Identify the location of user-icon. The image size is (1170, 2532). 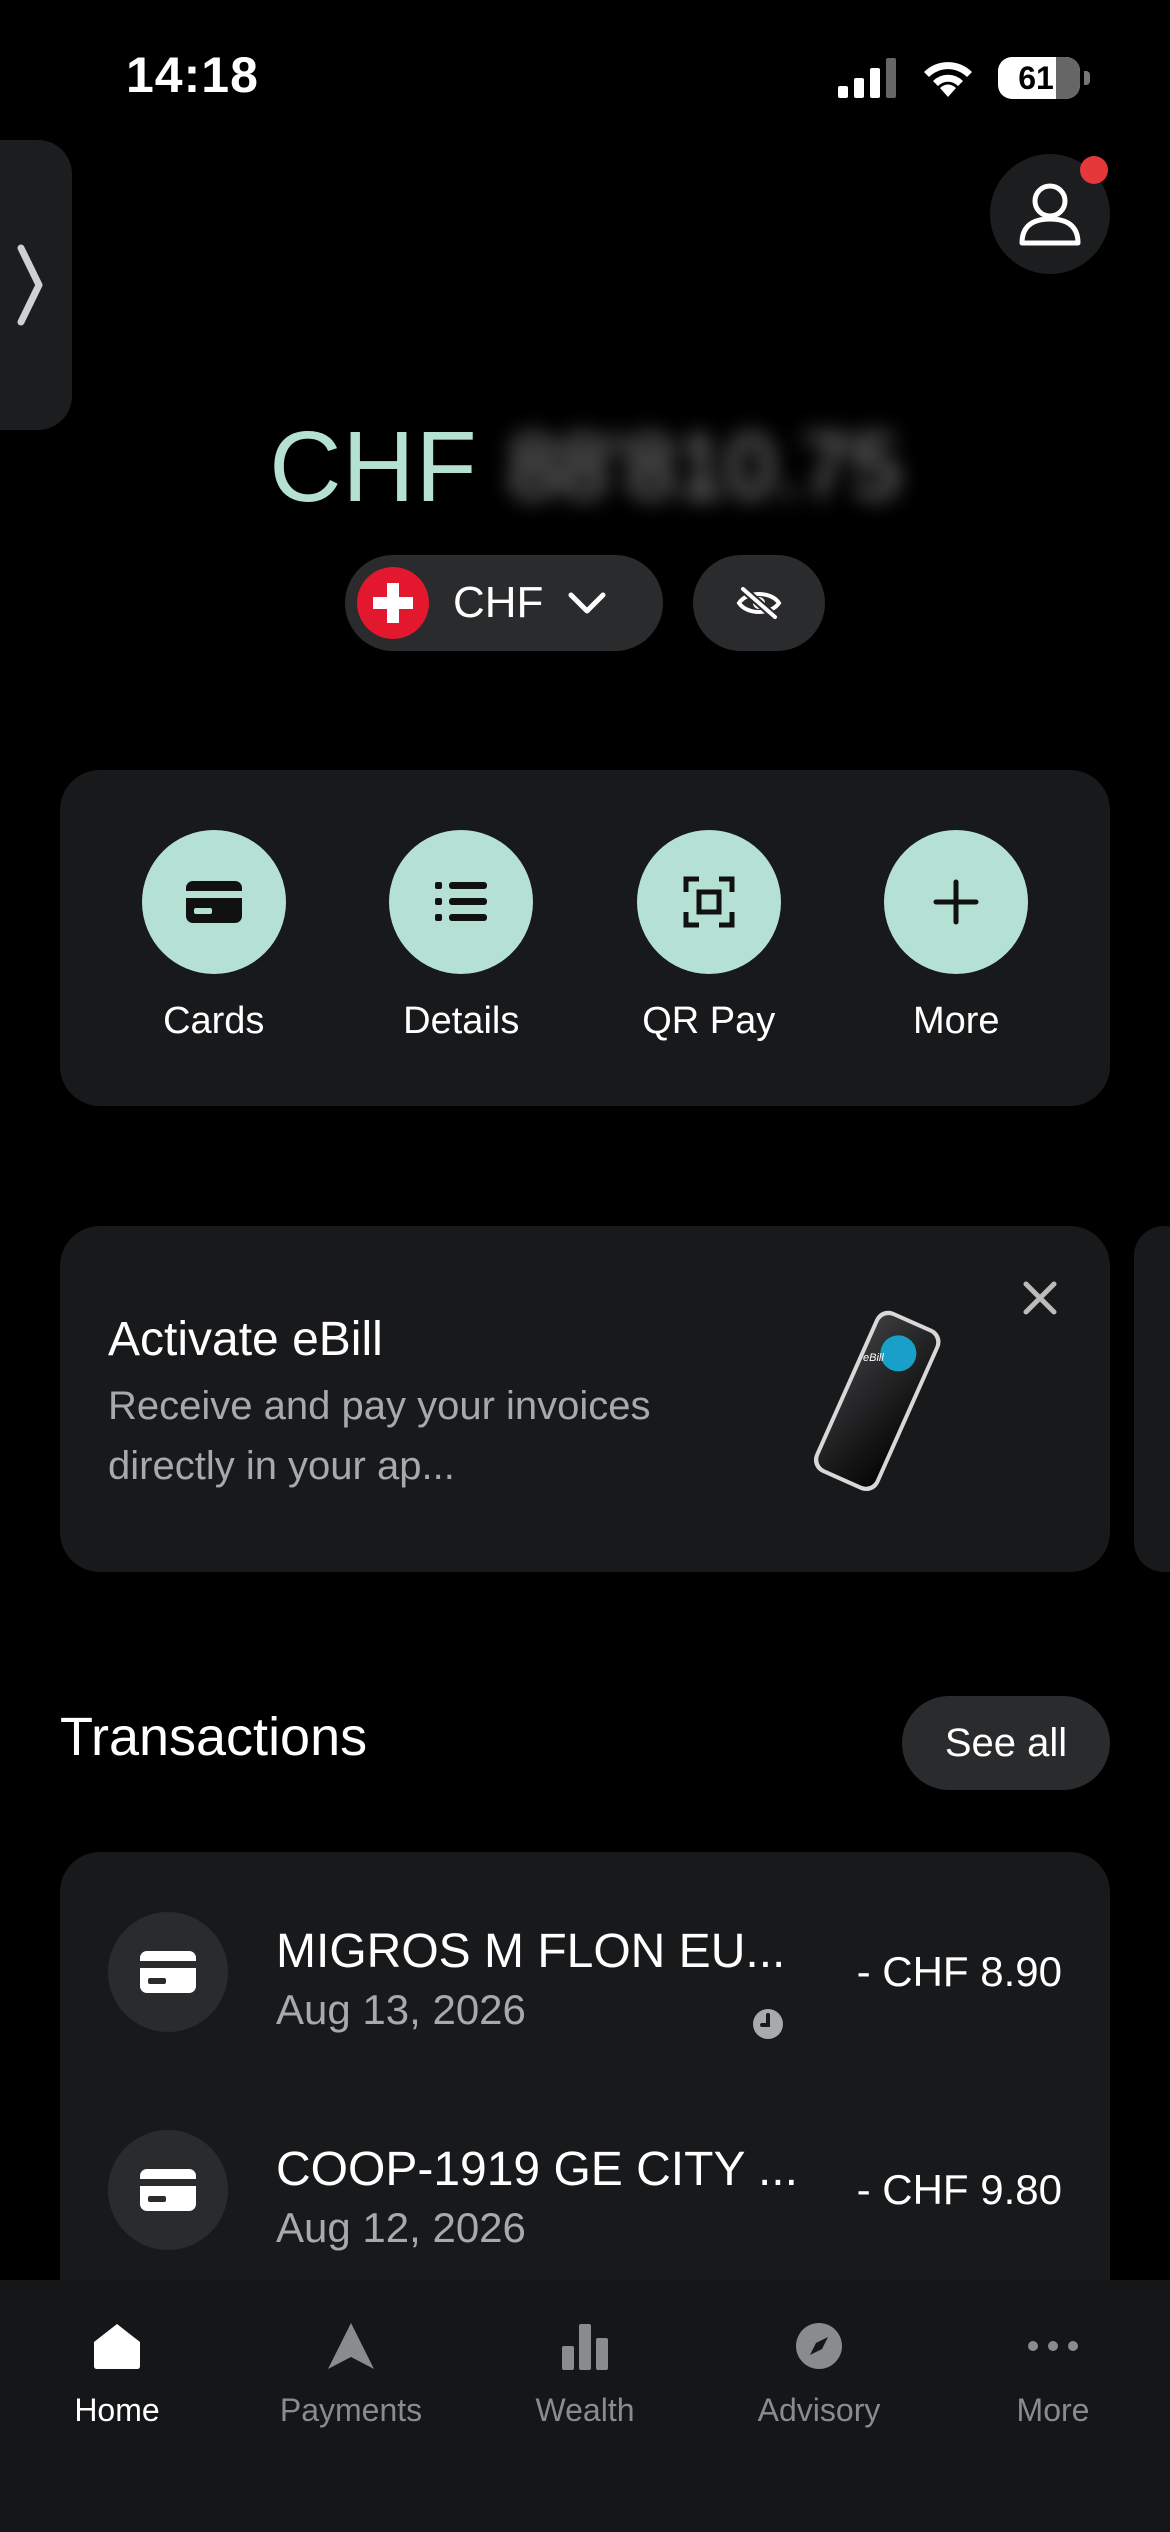
(1050, 214).